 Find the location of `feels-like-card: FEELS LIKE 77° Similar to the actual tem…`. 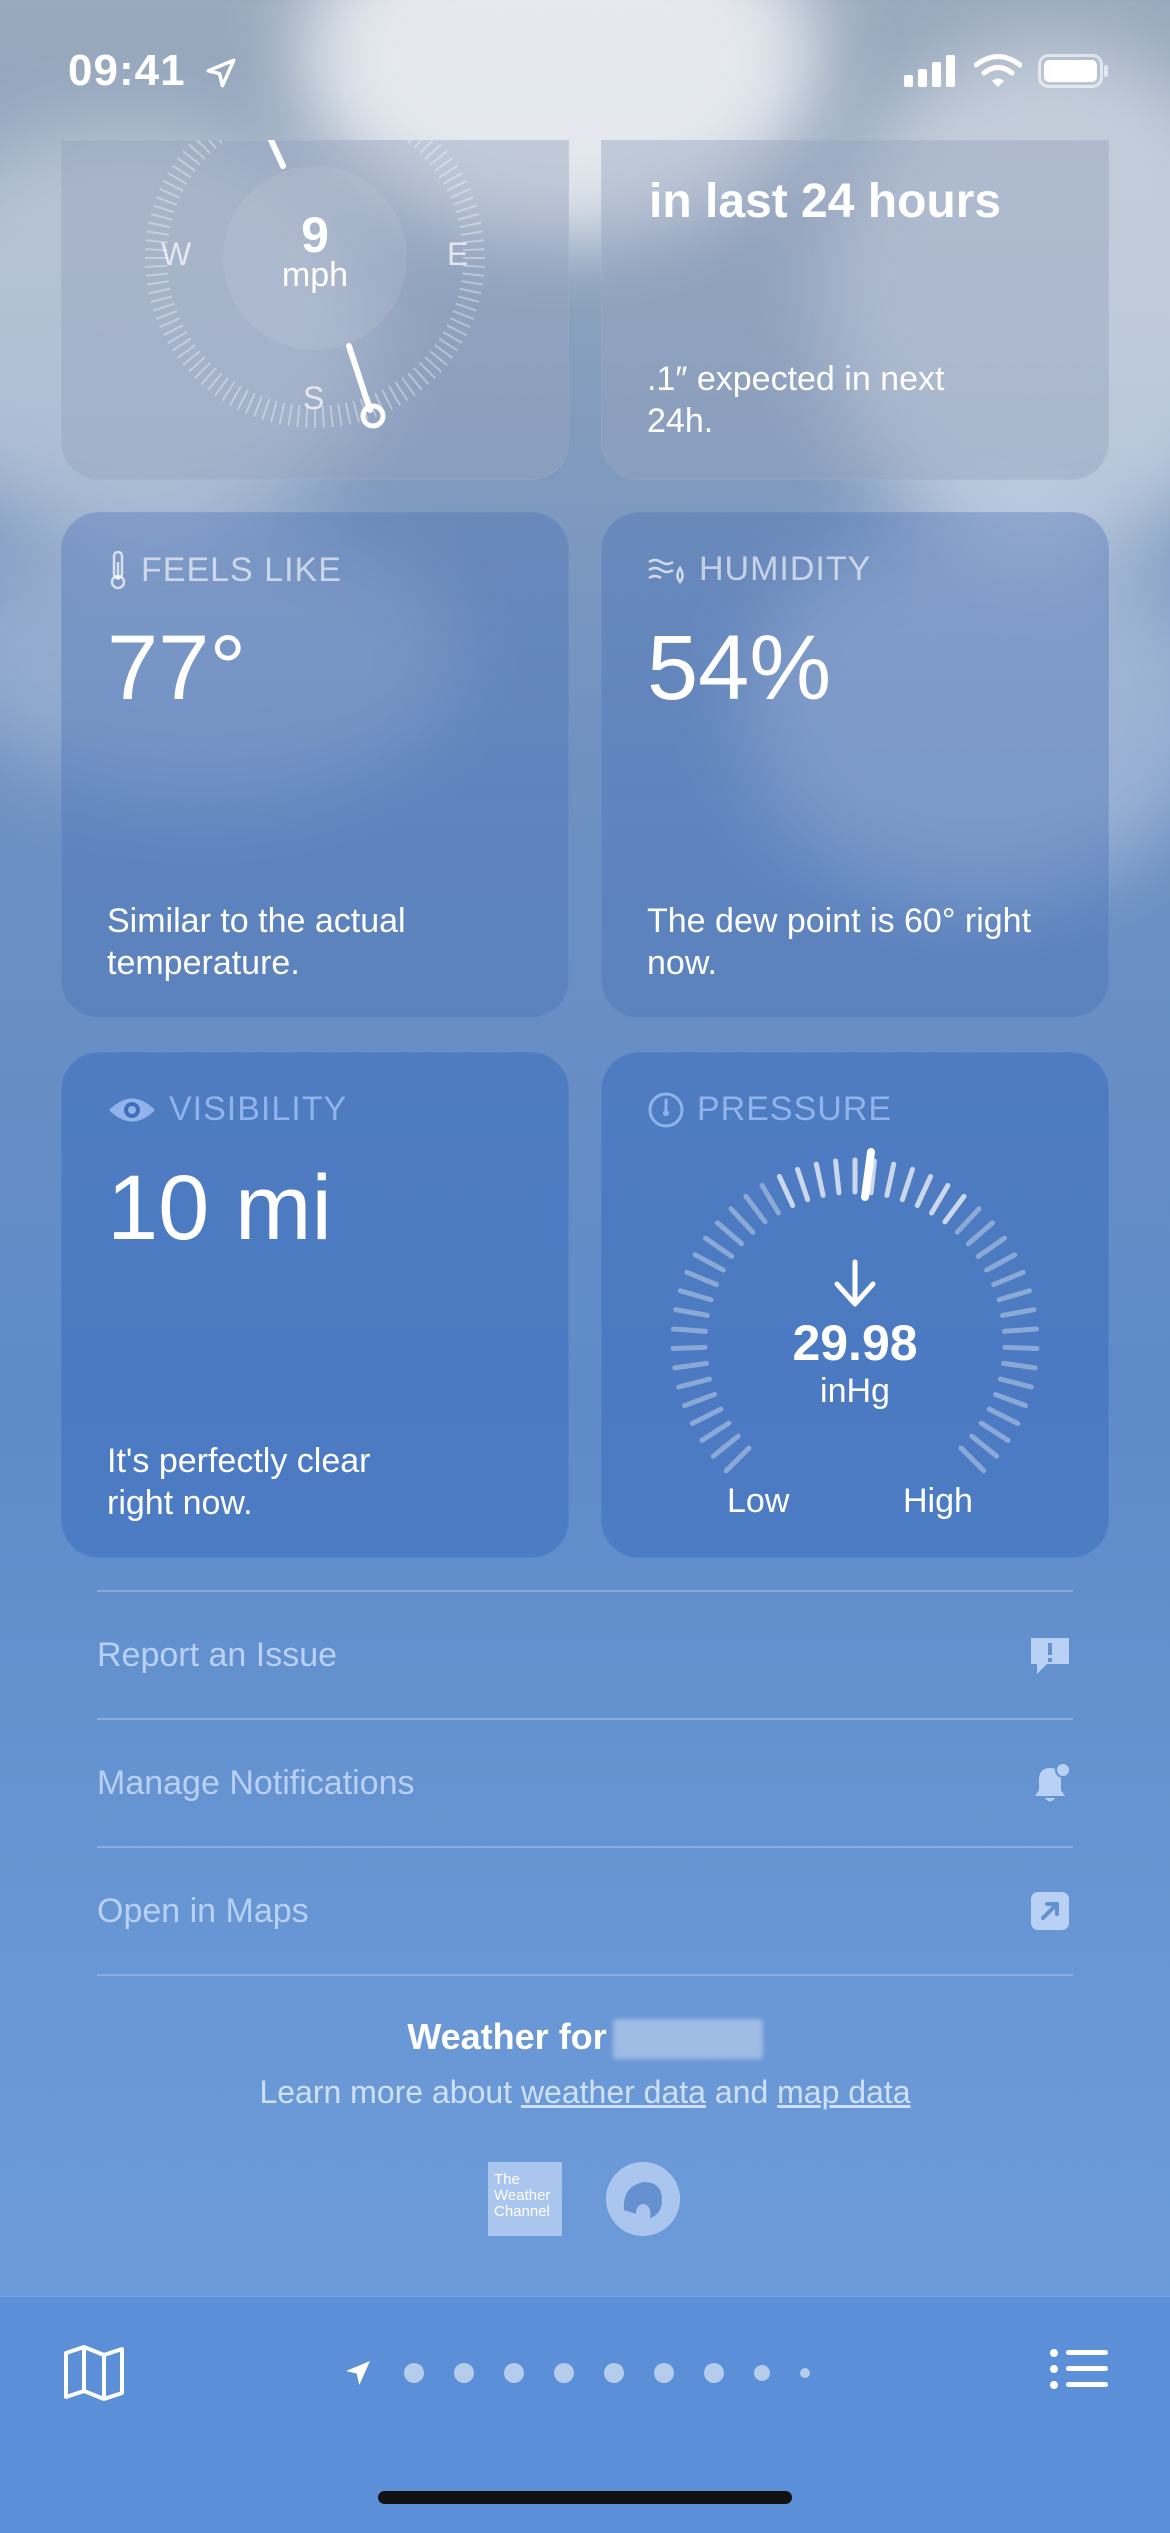

feels-like-card: FEELS LIKE 77° Similar to the actual tem… is located at coordinates (315, 765).